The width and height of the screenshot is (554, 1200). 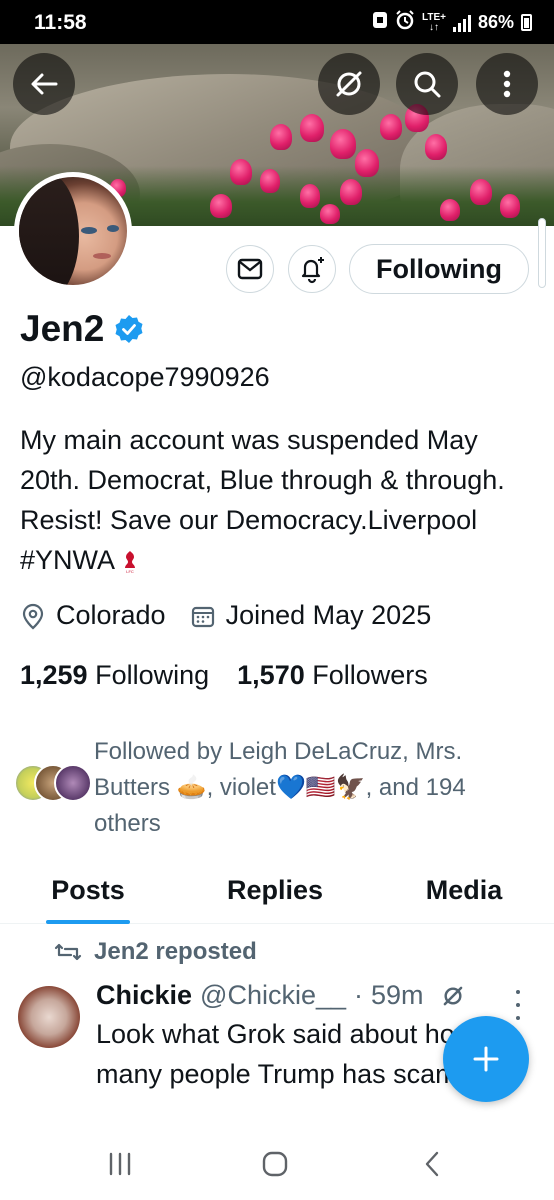 What do you see at coordinates (175, 951) in the screenshot?
I see `repost-label: Jen2 reposted` at bounding box center [175, 951].